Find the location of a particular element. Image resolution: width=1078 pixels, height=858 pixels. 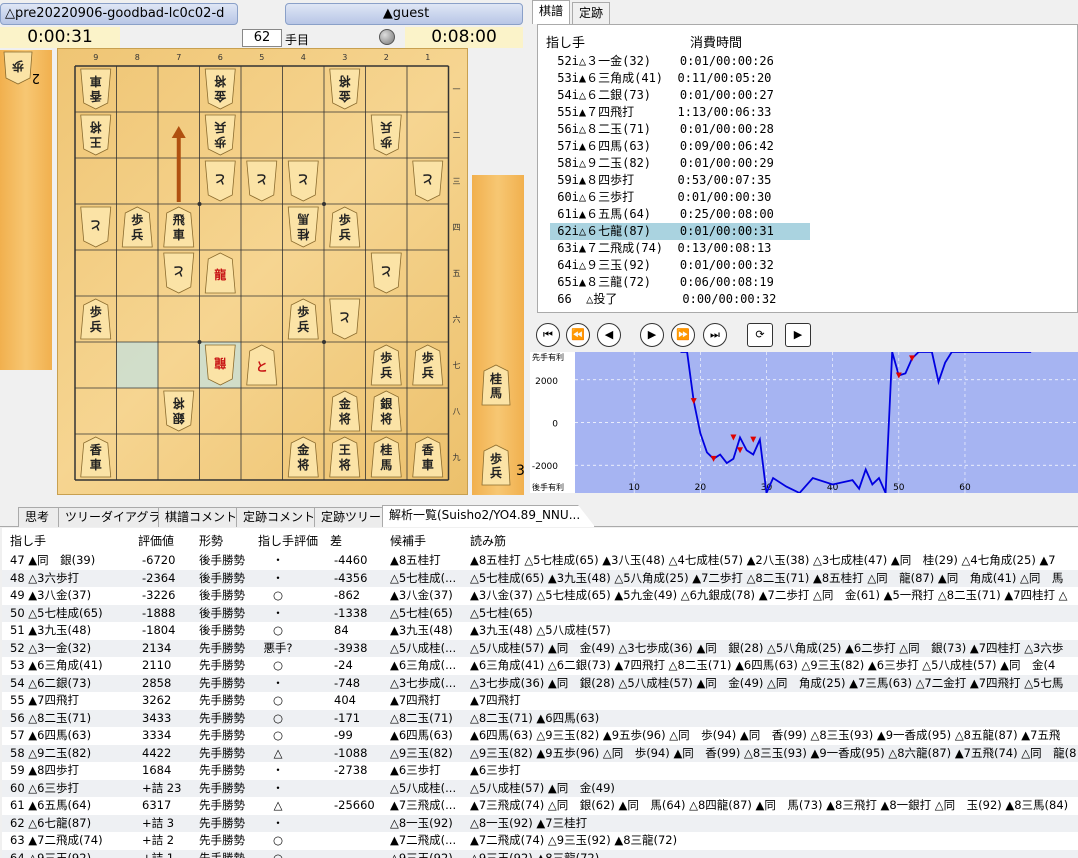

evaluation-graph: 2000 0 -2000 先手有利 後手有利 10 20 30 40 50 60 is located at coordinates (804, 424).